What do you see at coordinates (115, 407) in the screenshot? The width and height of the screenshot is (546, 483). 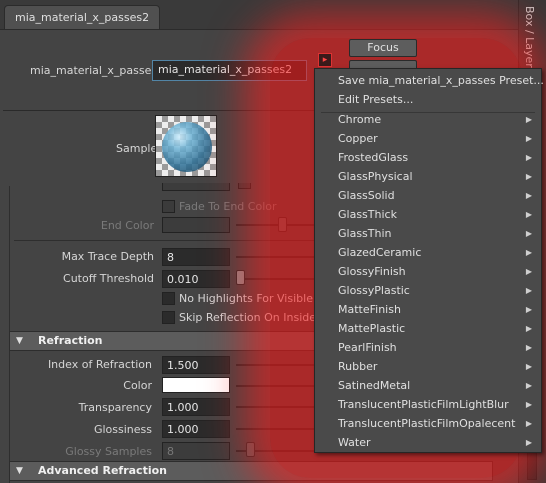 I see `transparency-label: Transparency` at bounding box center [115, 407].